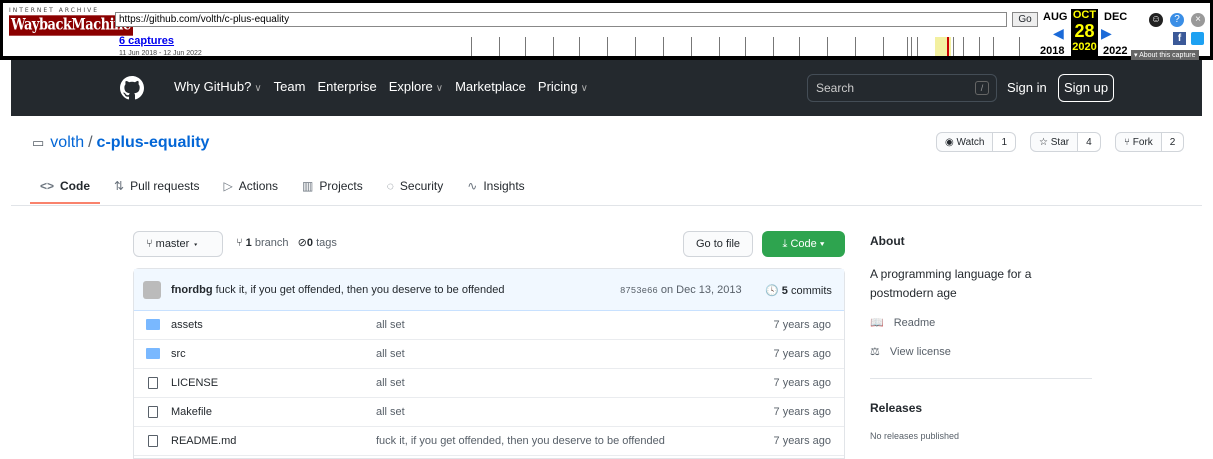 The image size is (1213, 459). Describe the element at coordinates (1106, 33) in the screenshot. I see `wayback-next-arrow-icon: ▶` at that location.